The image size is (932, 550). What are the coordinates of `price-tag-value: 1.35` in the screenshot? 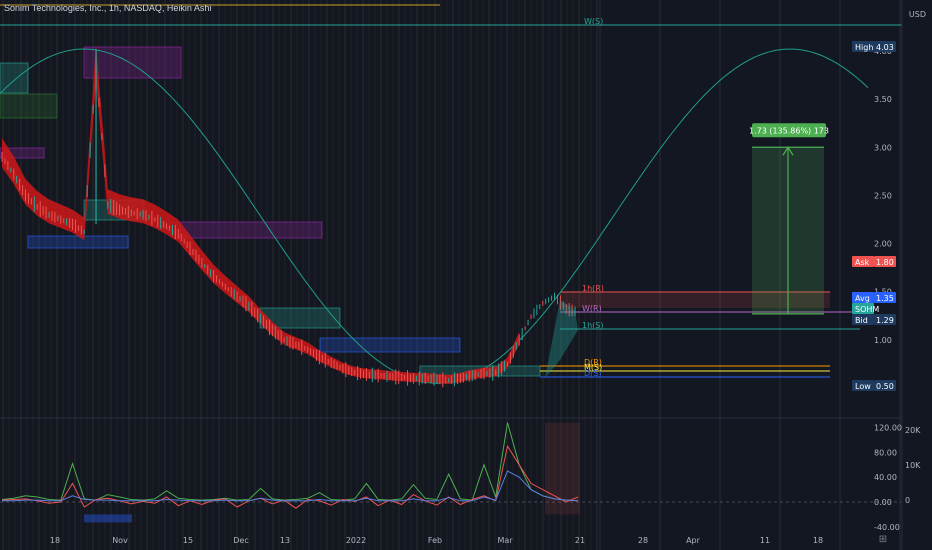 It's located at (885, 298).